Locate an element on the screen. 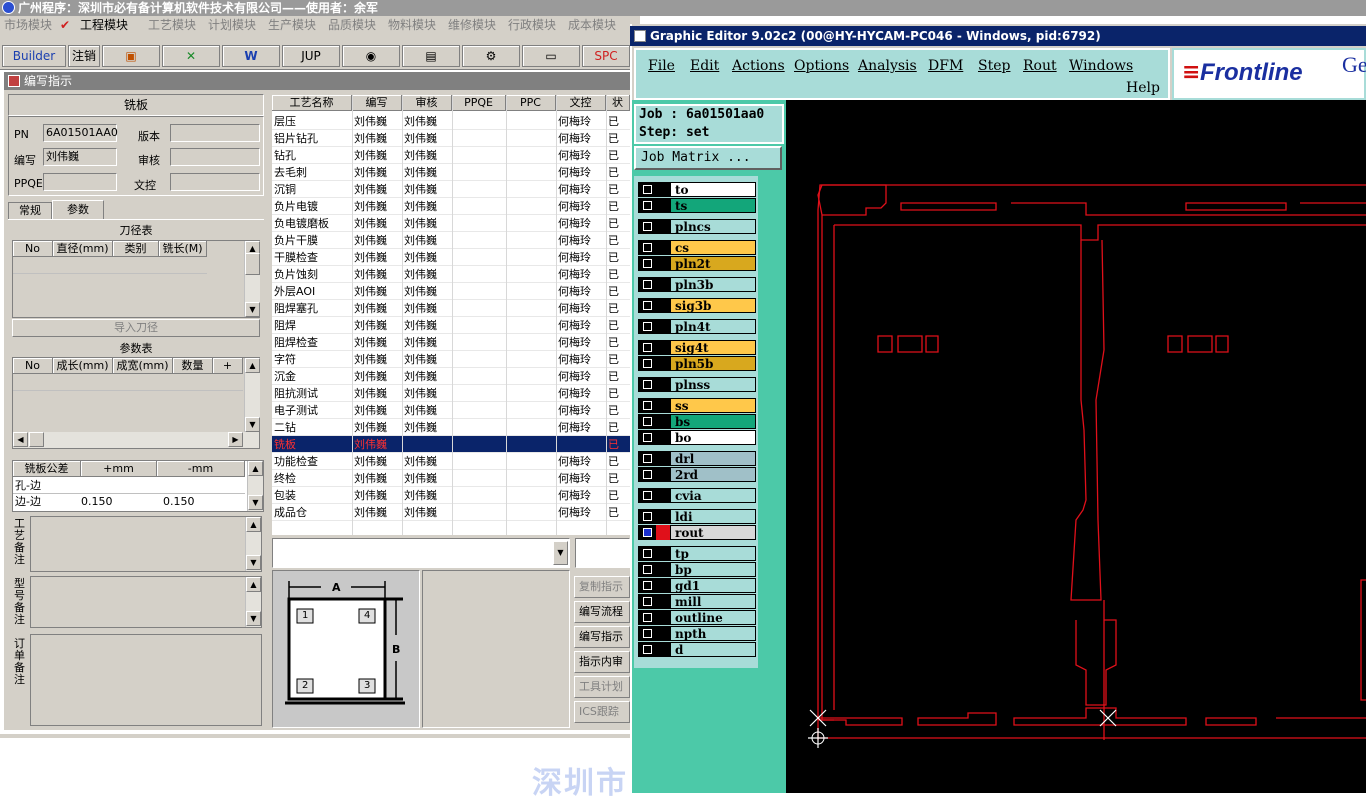 The height and width of the screenshot is (802, 1366). tolerance-scrollbar: ▲ ▼ is located at coordinates (255, 486).